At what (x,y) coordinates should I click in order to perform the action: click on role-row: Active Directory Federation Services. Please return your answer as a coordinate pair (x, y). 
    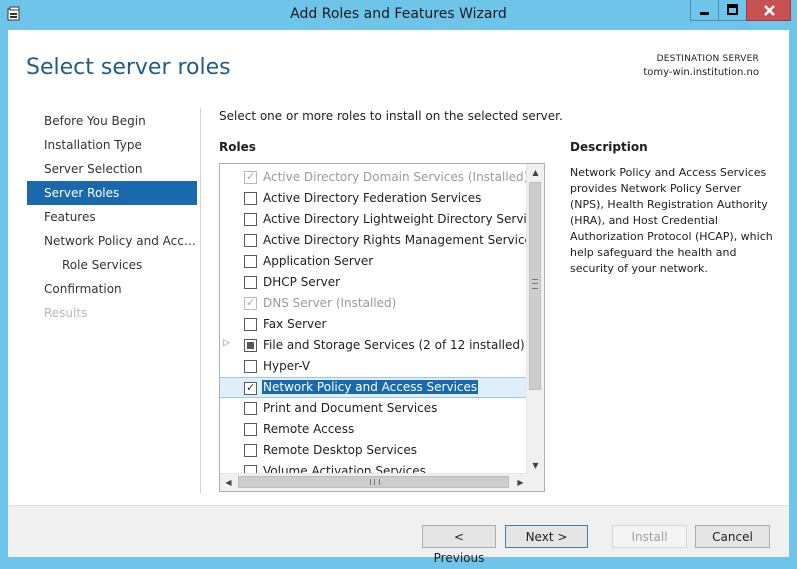
    Looking at the image, I should click on (373, 198).